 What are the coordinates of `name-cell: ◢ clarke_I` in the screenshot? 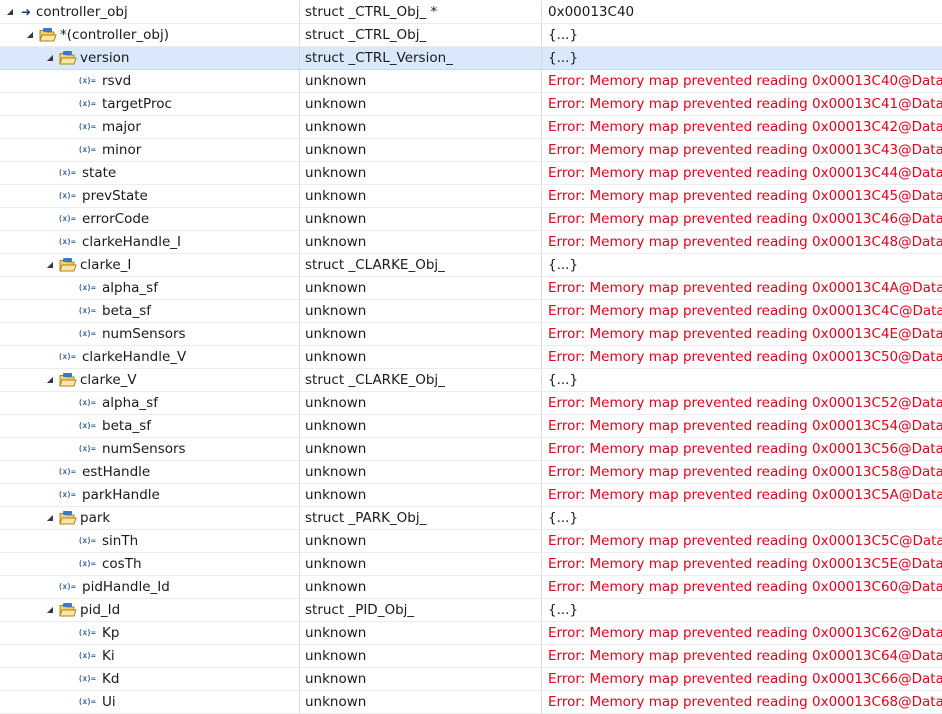 It's located at (149, 265).